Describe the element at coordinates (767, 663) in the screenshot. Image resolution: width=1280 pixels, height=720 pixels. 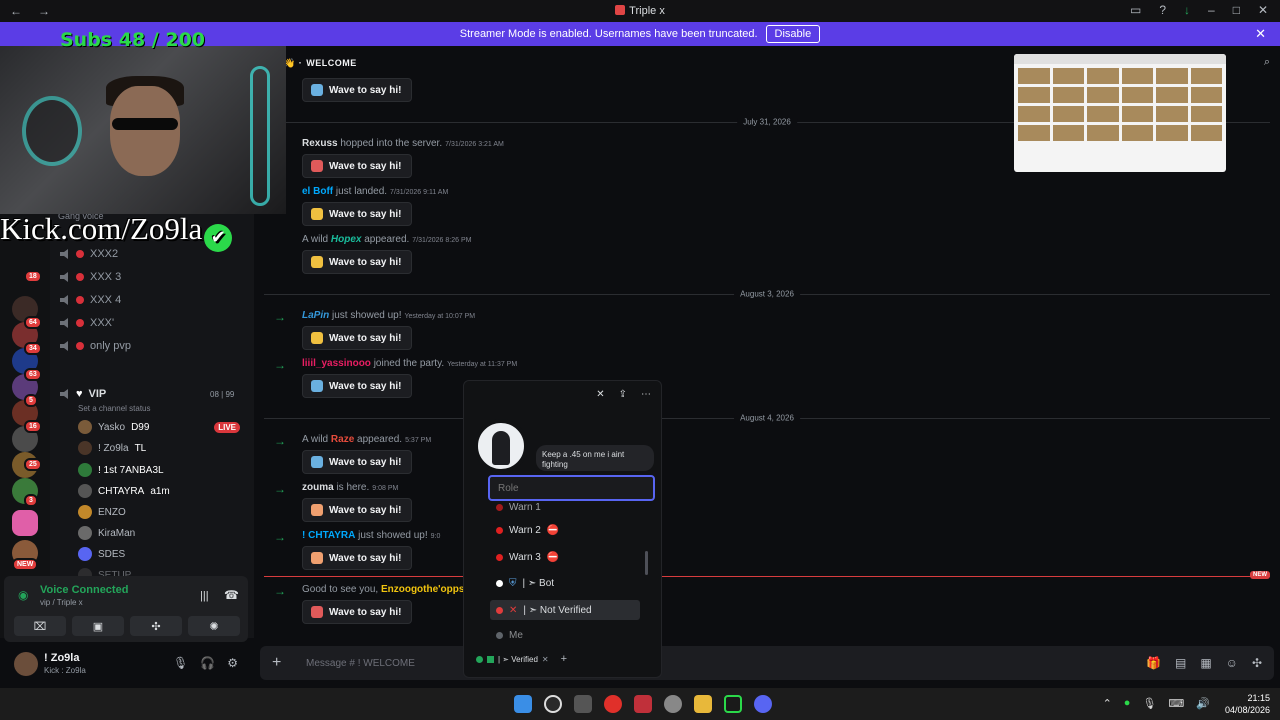
I see `message-composer: + Message # ! WELCOME 🎁 ▤ ▦ ☺ ✣` at that location.